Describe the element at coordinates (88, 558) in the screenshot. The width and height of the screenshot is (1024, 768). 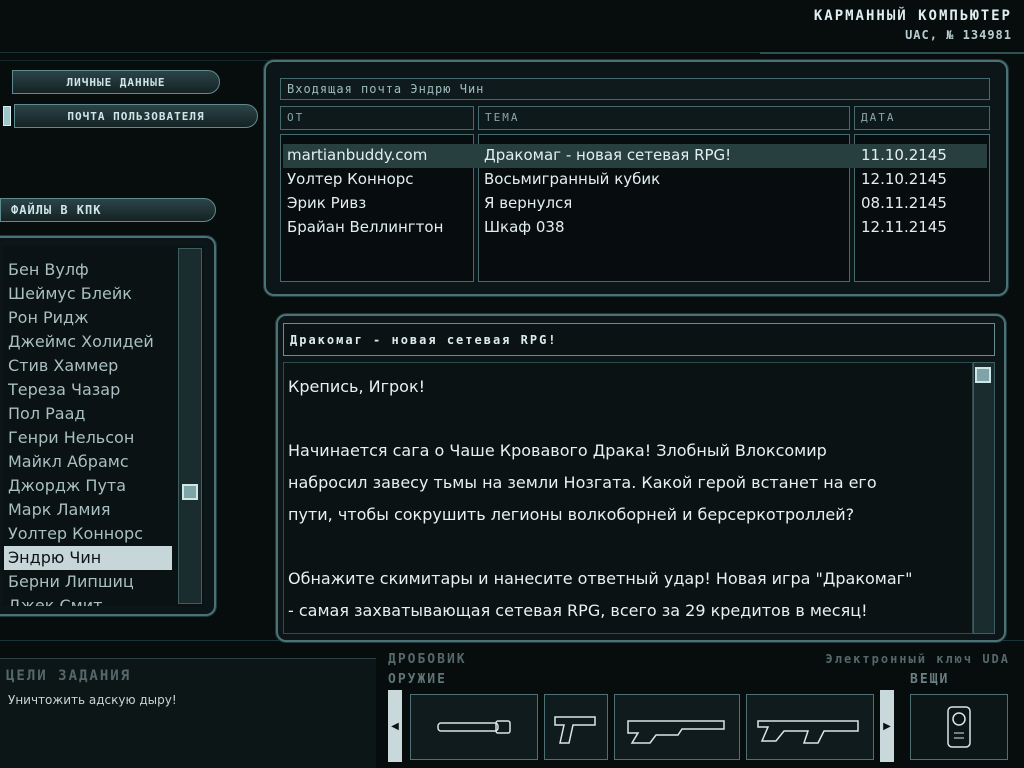
I see `file-item-selected: Эндрю Чин` at that location.